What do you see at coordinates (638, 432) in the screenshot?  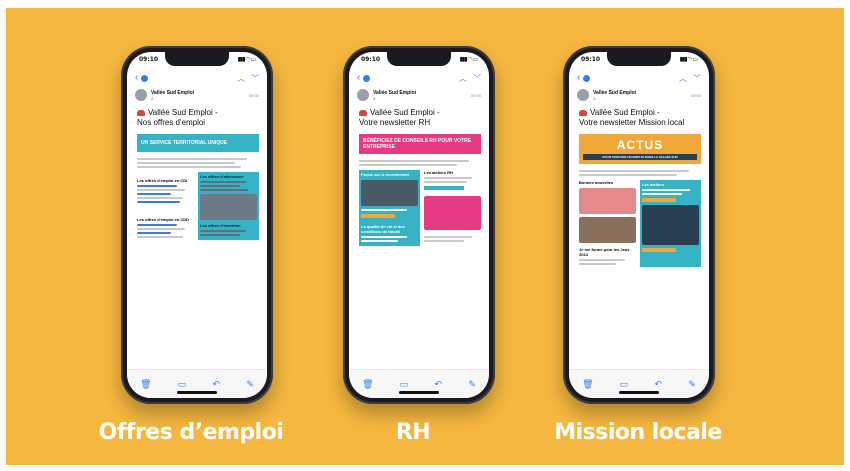 I see `caption-mission-locale: Mission locale` at bounding box center [638, 432].